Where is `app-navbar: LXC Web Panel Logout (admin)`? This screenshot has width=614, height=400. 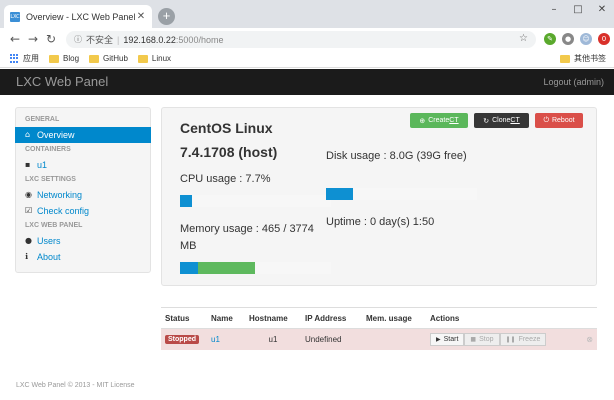
app-navbar: LXC Web Panel Logout (admin) is located at coordinates (307, 82).